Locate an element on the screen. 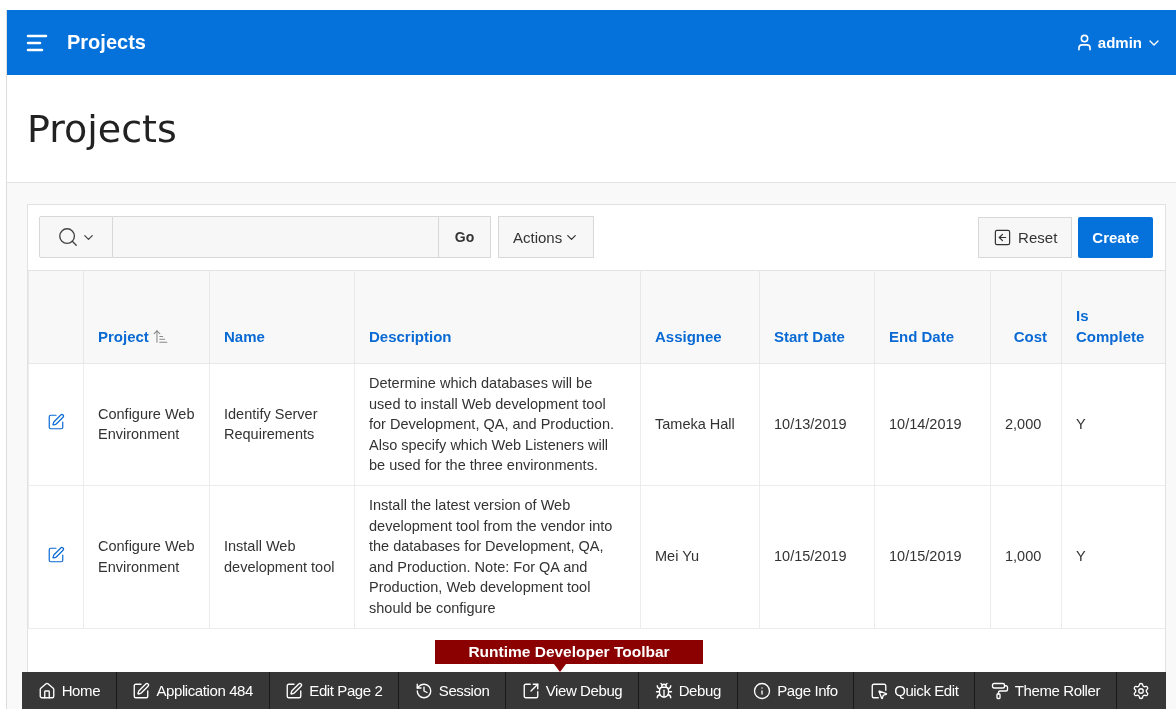 This screenshot has height=709, width=1176. external-link-icon is located at coordinates (530, 690).